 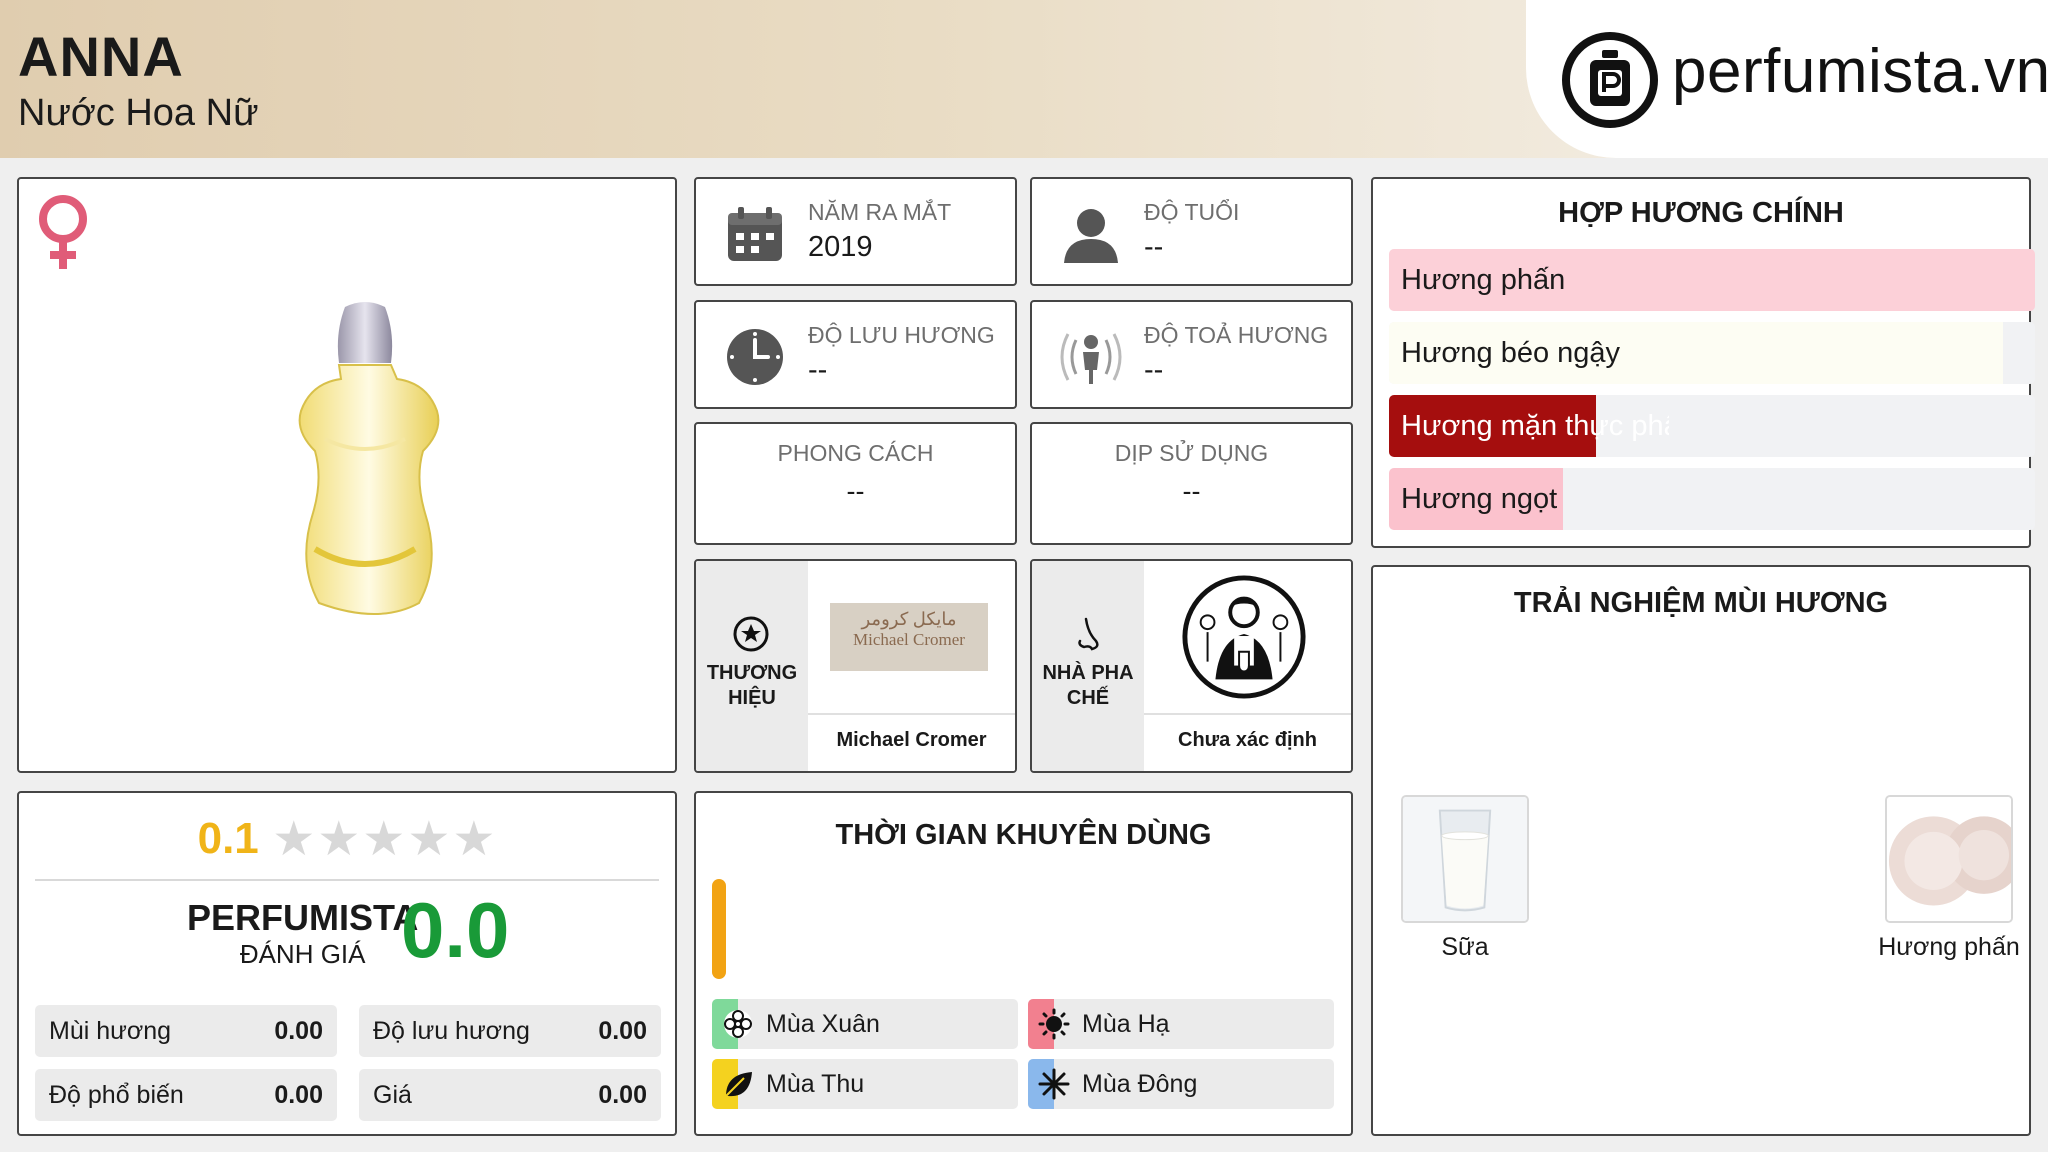 I want to click on age-label: ĐỘ TUỔI, so click(x=1192, y=212).